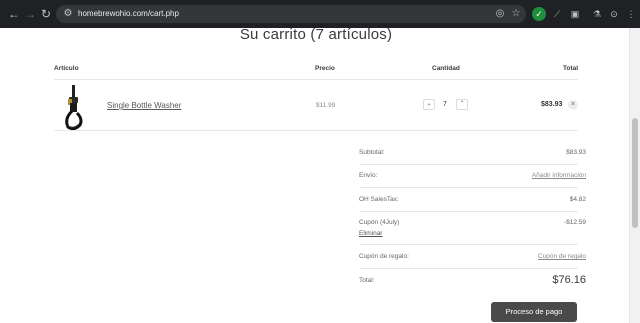 The height and width of the screenshot is (323, 640). I want to click on header-price: Precio, so click(325, 68).